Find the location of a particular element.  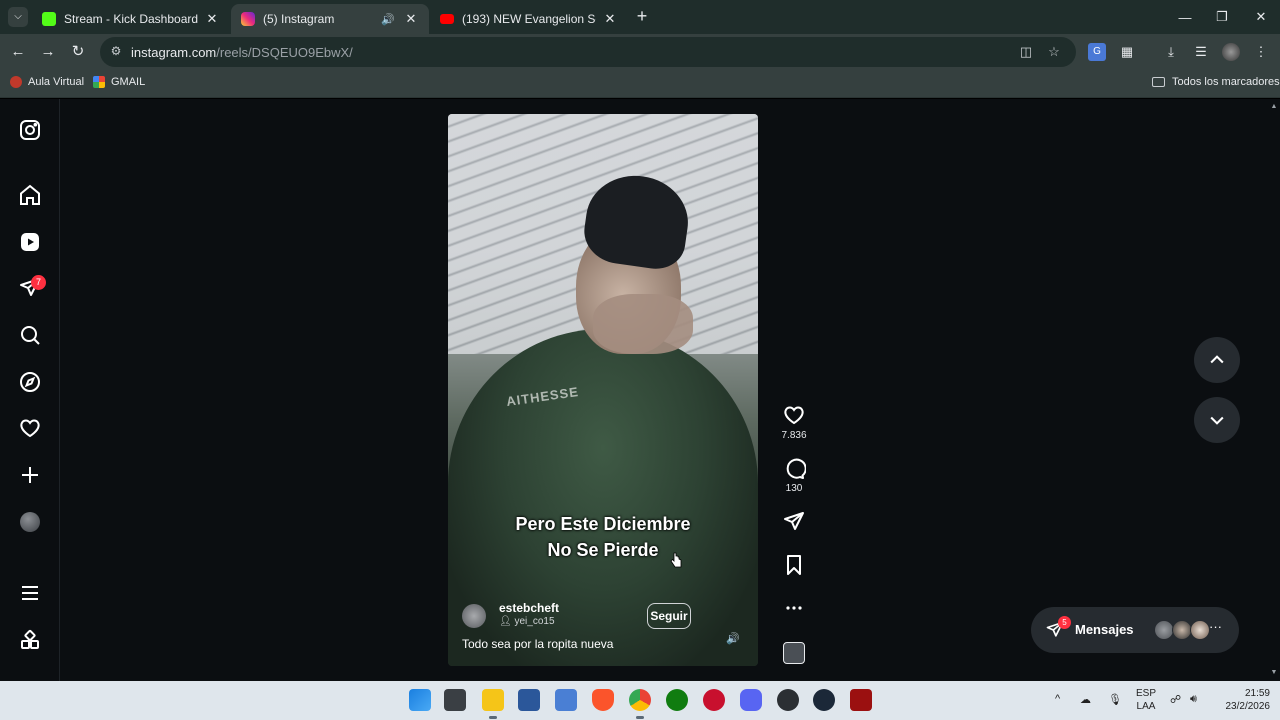

menu-icon: ⋮ is located at coordinates (1261, 52).